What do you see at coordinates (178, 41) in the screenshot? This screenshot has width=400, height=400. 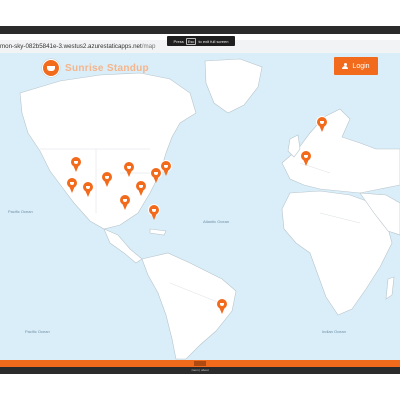 I see `fullscreen-press-text: Press` at bounding box center [178, 41].